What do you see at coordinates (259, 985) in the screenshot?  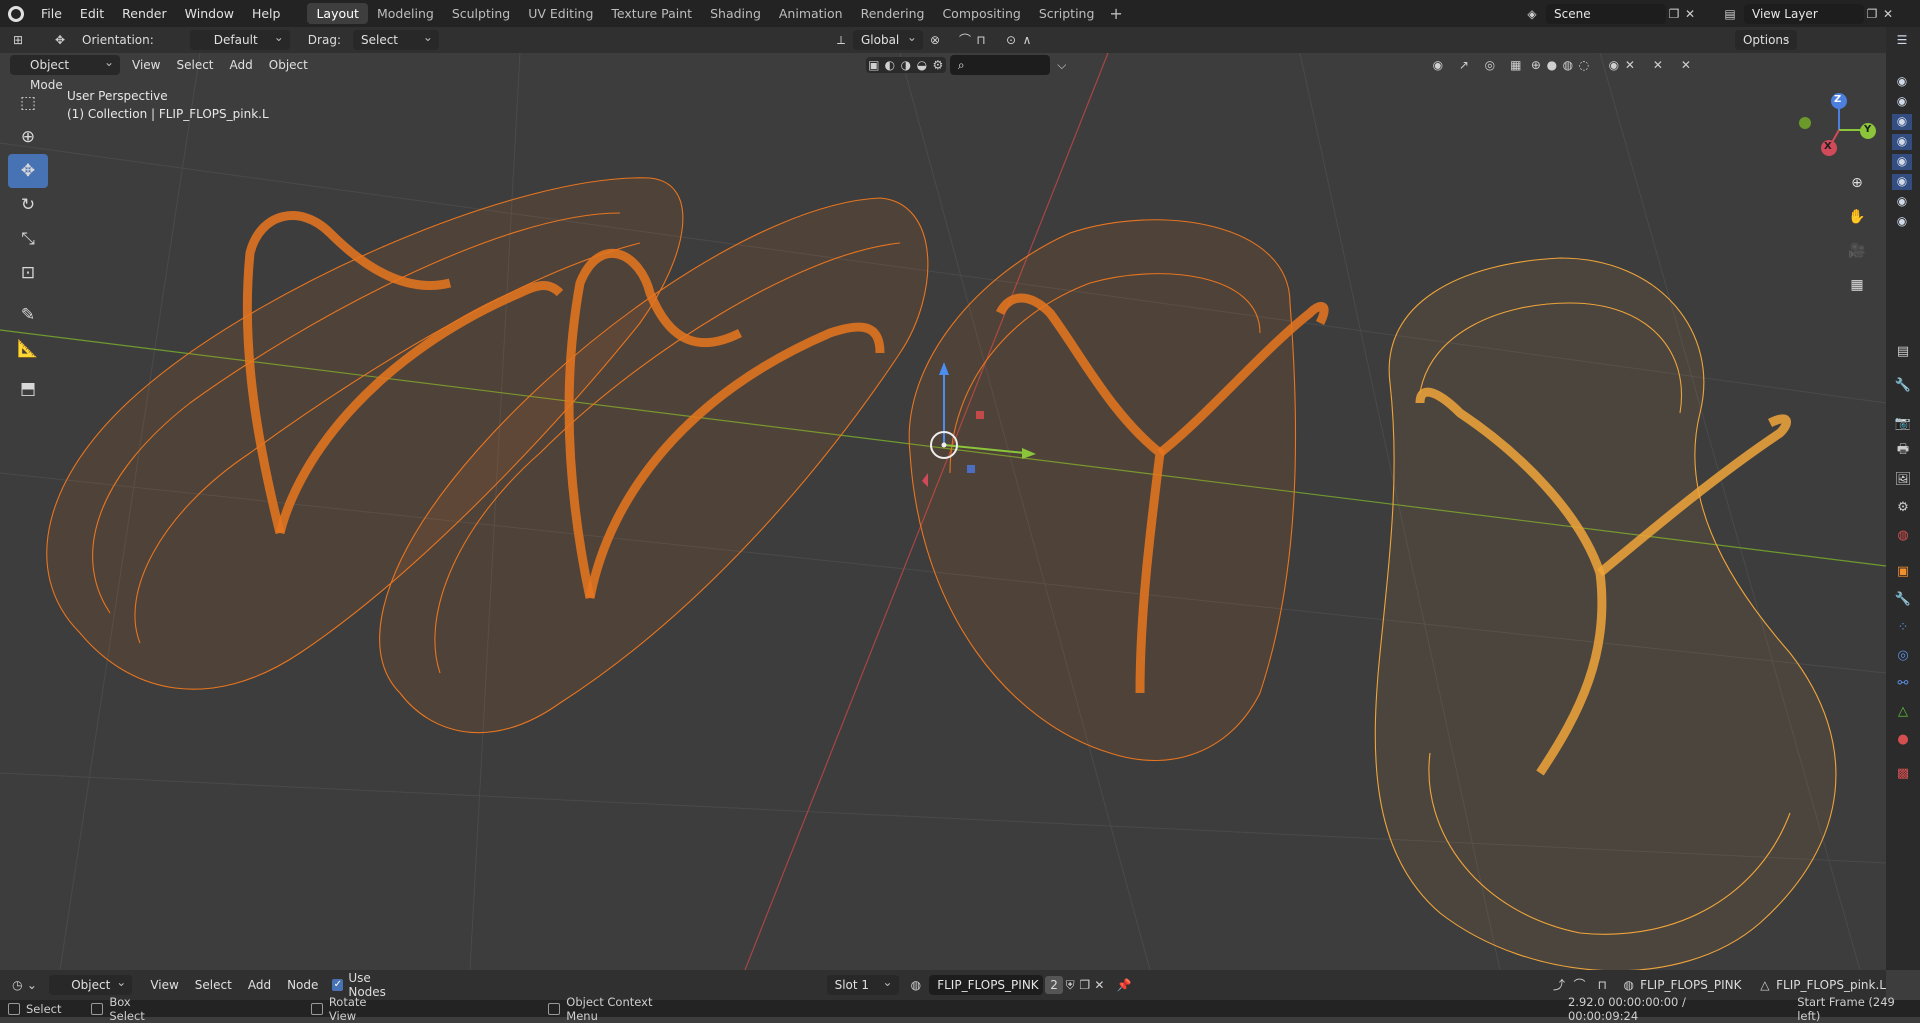 I see `node-menu-add: Add` at bounding box center [259, 985].